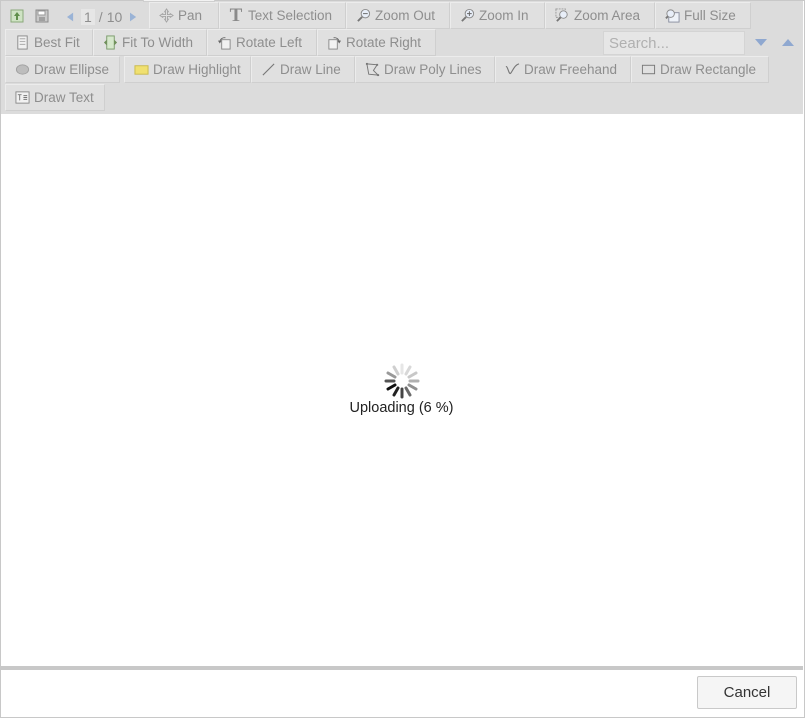 The height and width of the screenshot is (718, 807). Describe the element at coordinates (433, 69) in the screenshot. I see `draw-poly-lines-label: Draw Poly Lines` at that location.